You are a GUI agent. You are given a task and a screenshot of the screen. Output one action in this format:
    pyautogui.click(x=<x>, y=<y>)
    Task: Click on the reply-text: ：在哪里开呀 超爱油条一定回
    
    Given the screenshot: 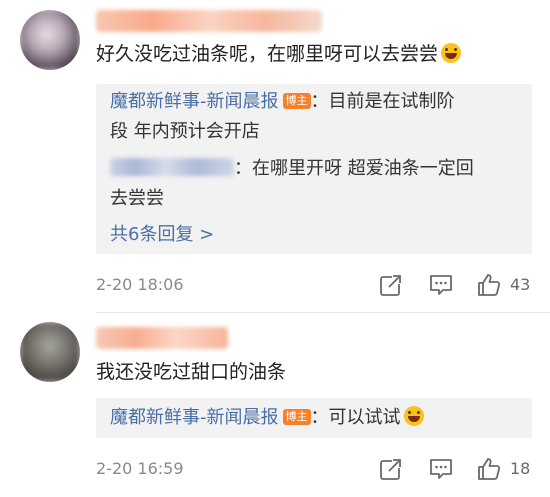 What is the action you would take?
    pyautogui.click(x=354, y=168)
    